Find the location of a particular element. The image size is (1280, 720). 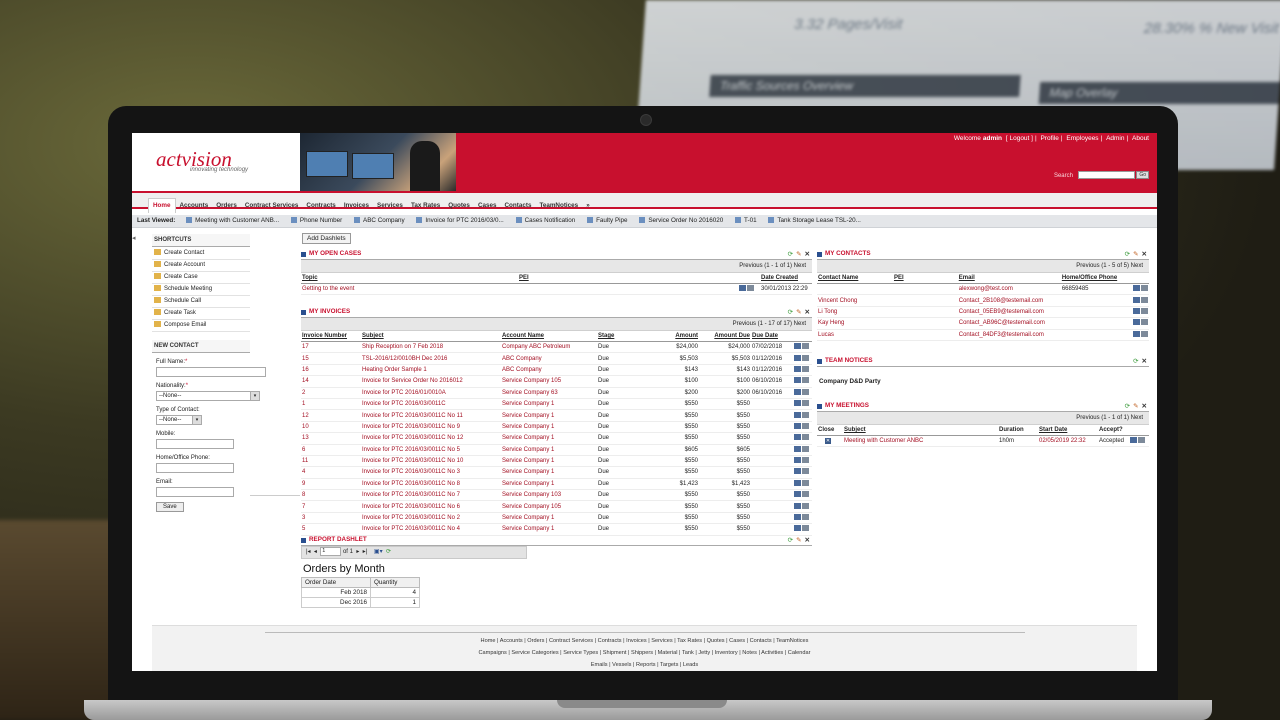

invoice-subject: Invoice for PTC 2016/03/0011C No 3 is located at coordinates (431, 472).